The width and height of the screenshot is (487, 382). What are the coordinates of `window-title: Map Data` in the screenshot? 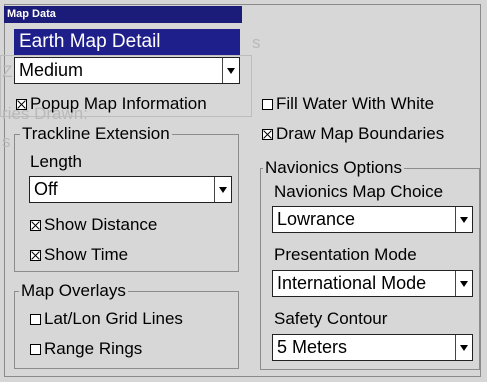 It's located at (31, 14).